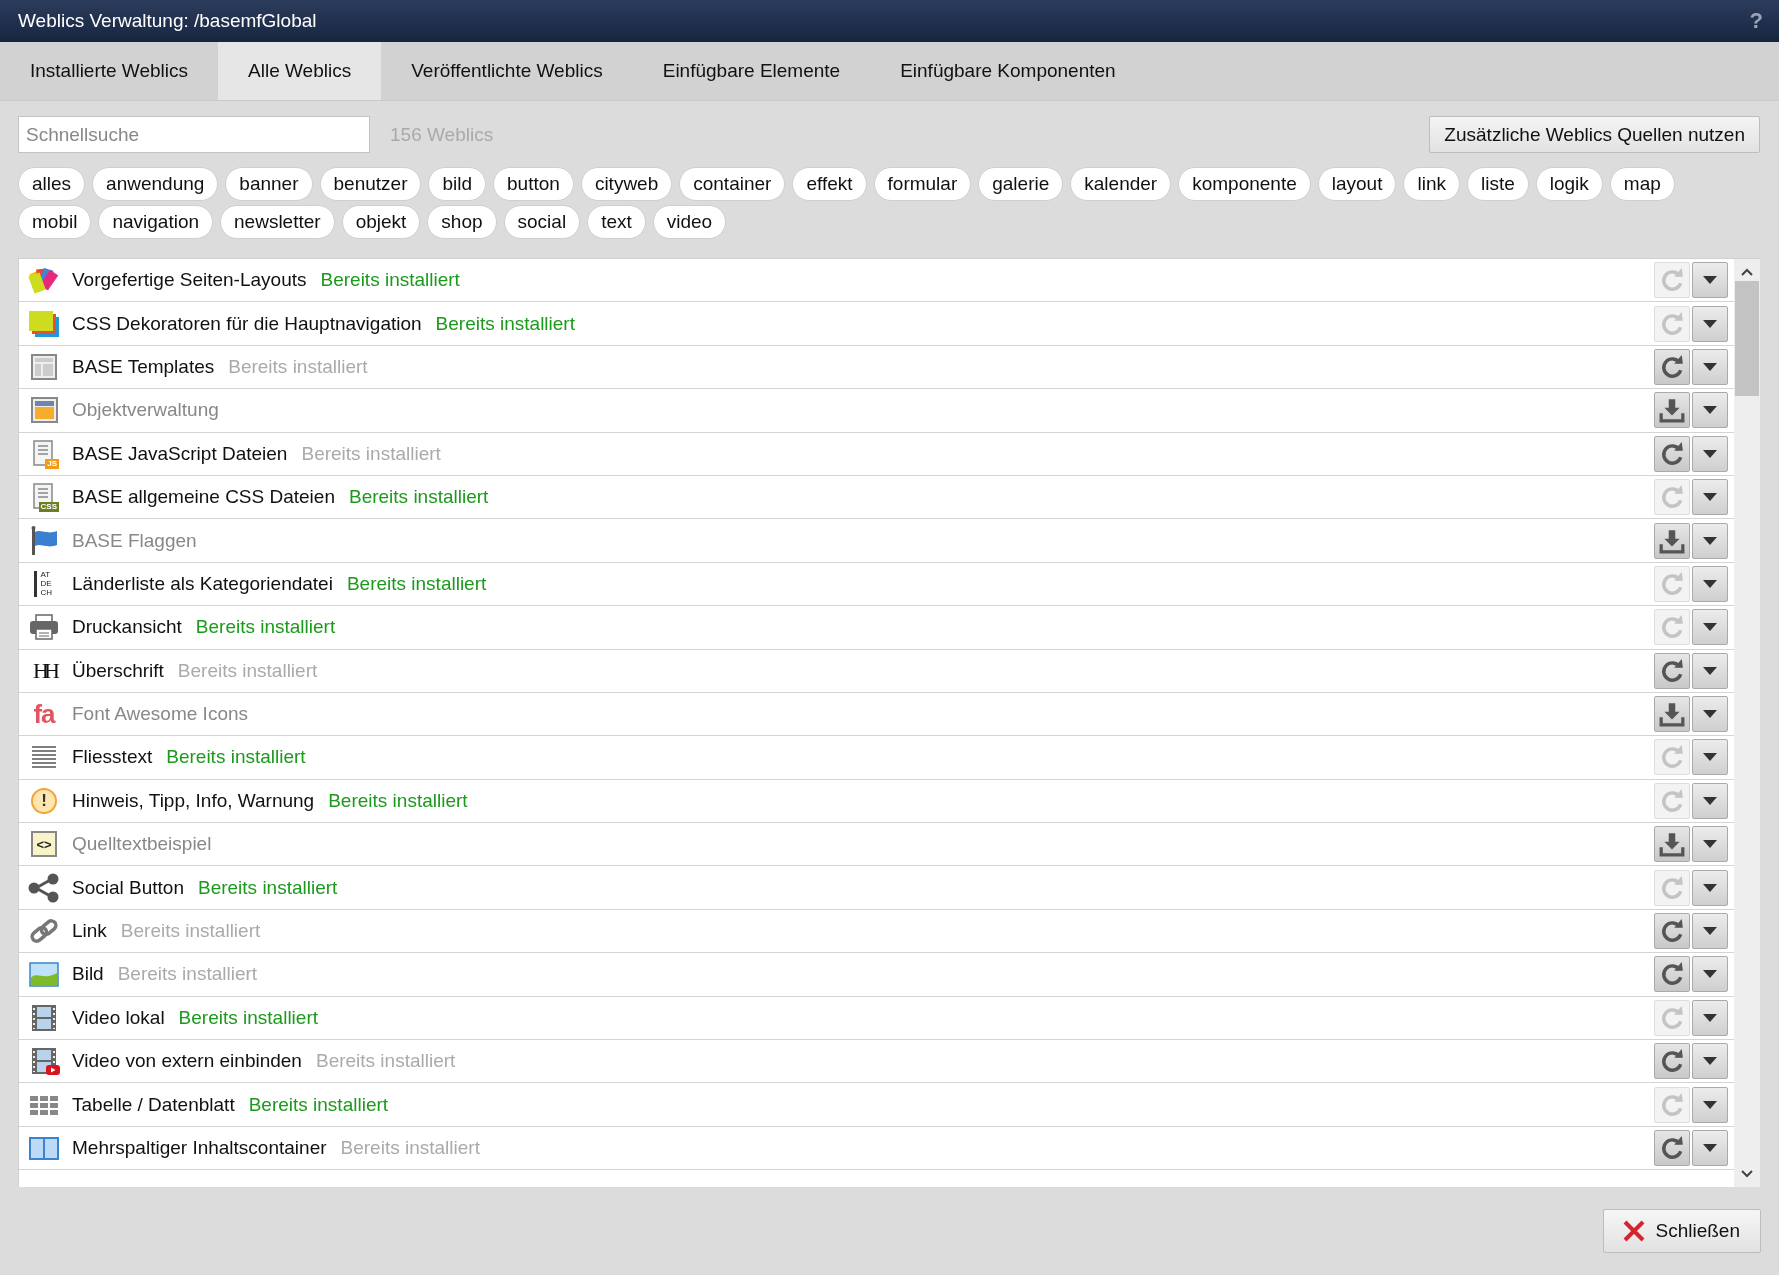 The height and width of the screenshot is (1275, 1779). I want to click on weblic-name: Tabelle / Datenblatt, so click(153, 1104).